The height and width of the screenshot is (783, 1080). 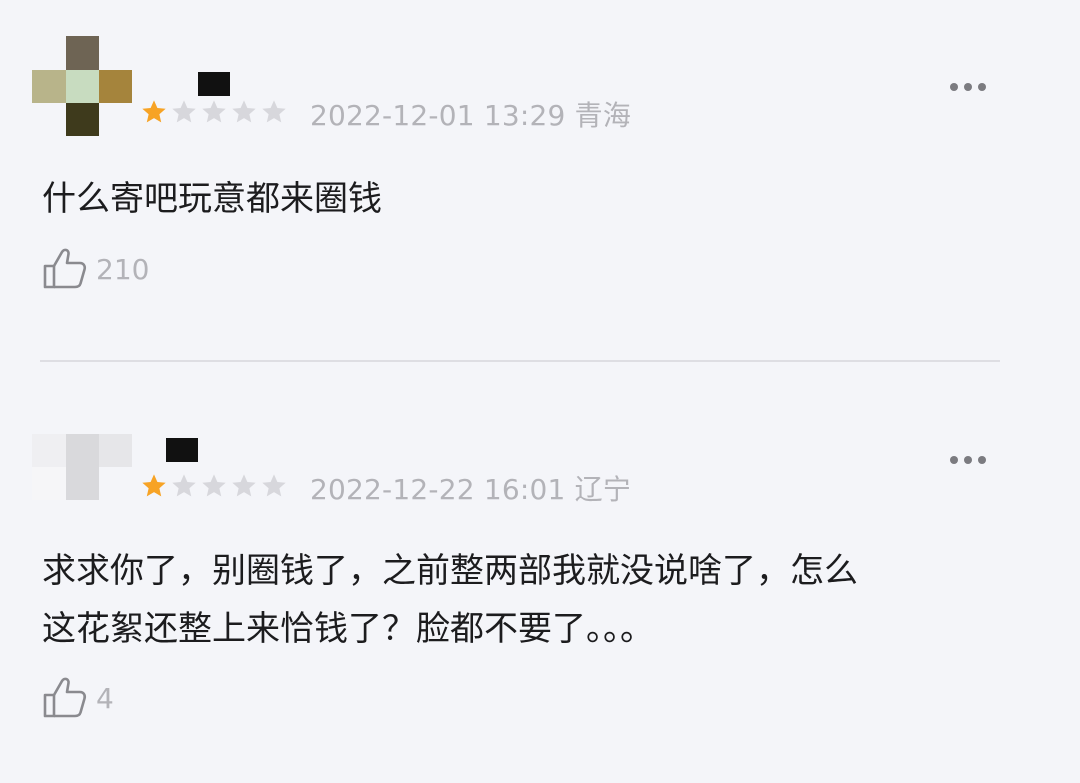 I want to click on review-meta: 2022-12-01 13:29 青海, so click(x=470, y=114).